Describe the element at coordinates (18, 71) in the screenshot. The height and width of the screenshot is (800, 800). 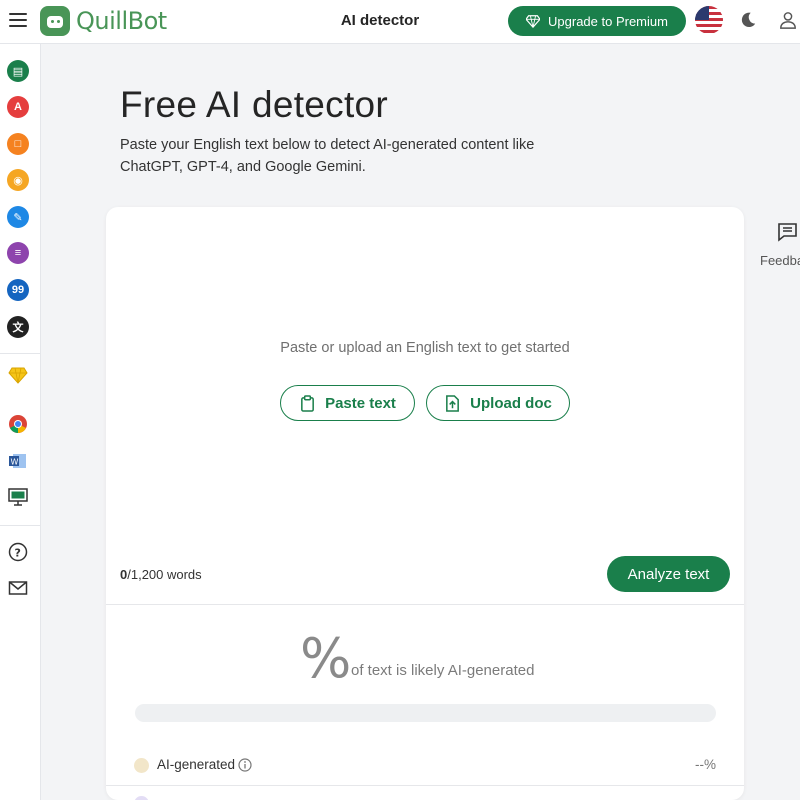
I see `paraphraser-tool-icon: ▤` at that location.